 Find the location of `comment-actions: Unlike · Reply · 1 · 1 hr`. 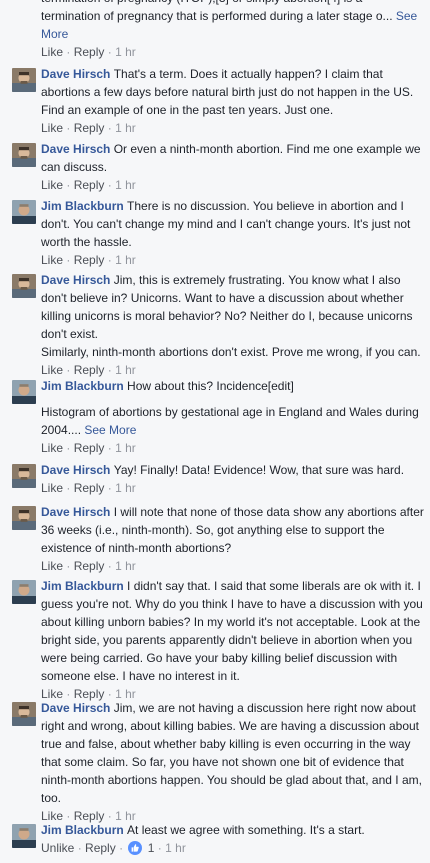

comment-actions: Unlike · Reply · 1 · 1 hr is located at coordinates (113, 848).